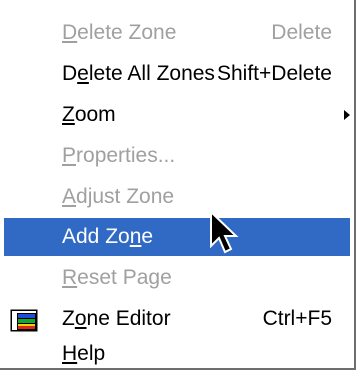 The height and width of the screenshot is (374, 361). What do you see at coordinates (116, 318) in the screenshot?
I see `menu-item-label: Zone Editor` at bounding box center [116, 318].